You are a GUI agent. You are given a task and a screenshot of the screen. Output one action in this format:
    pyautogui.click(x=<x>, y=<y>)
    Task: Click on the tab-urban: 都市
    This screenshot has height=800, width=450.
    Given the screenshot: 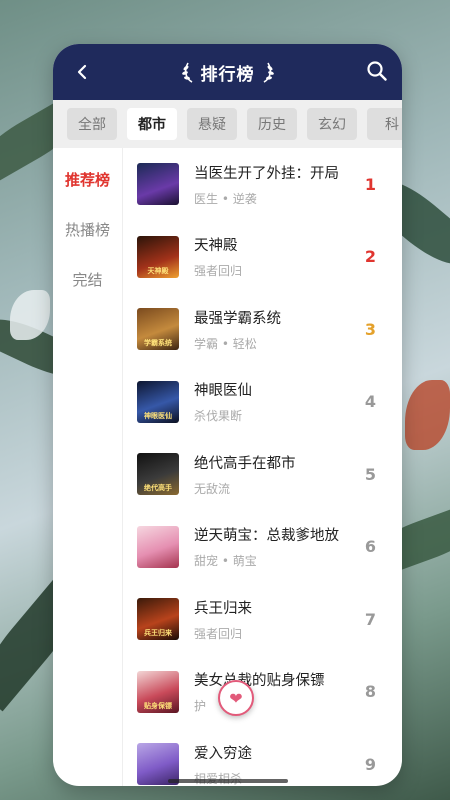 What is the action you would take?
    pyautogui.click(x=152, y=124)
    